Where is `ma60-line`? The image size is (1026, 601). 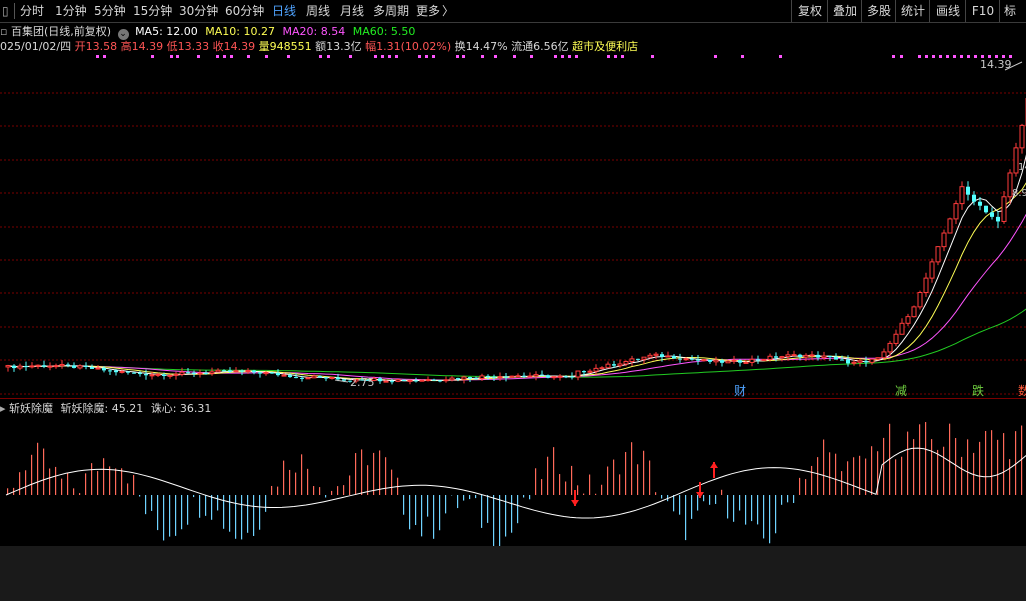
ma60-line is located at coordinates (516, 343).